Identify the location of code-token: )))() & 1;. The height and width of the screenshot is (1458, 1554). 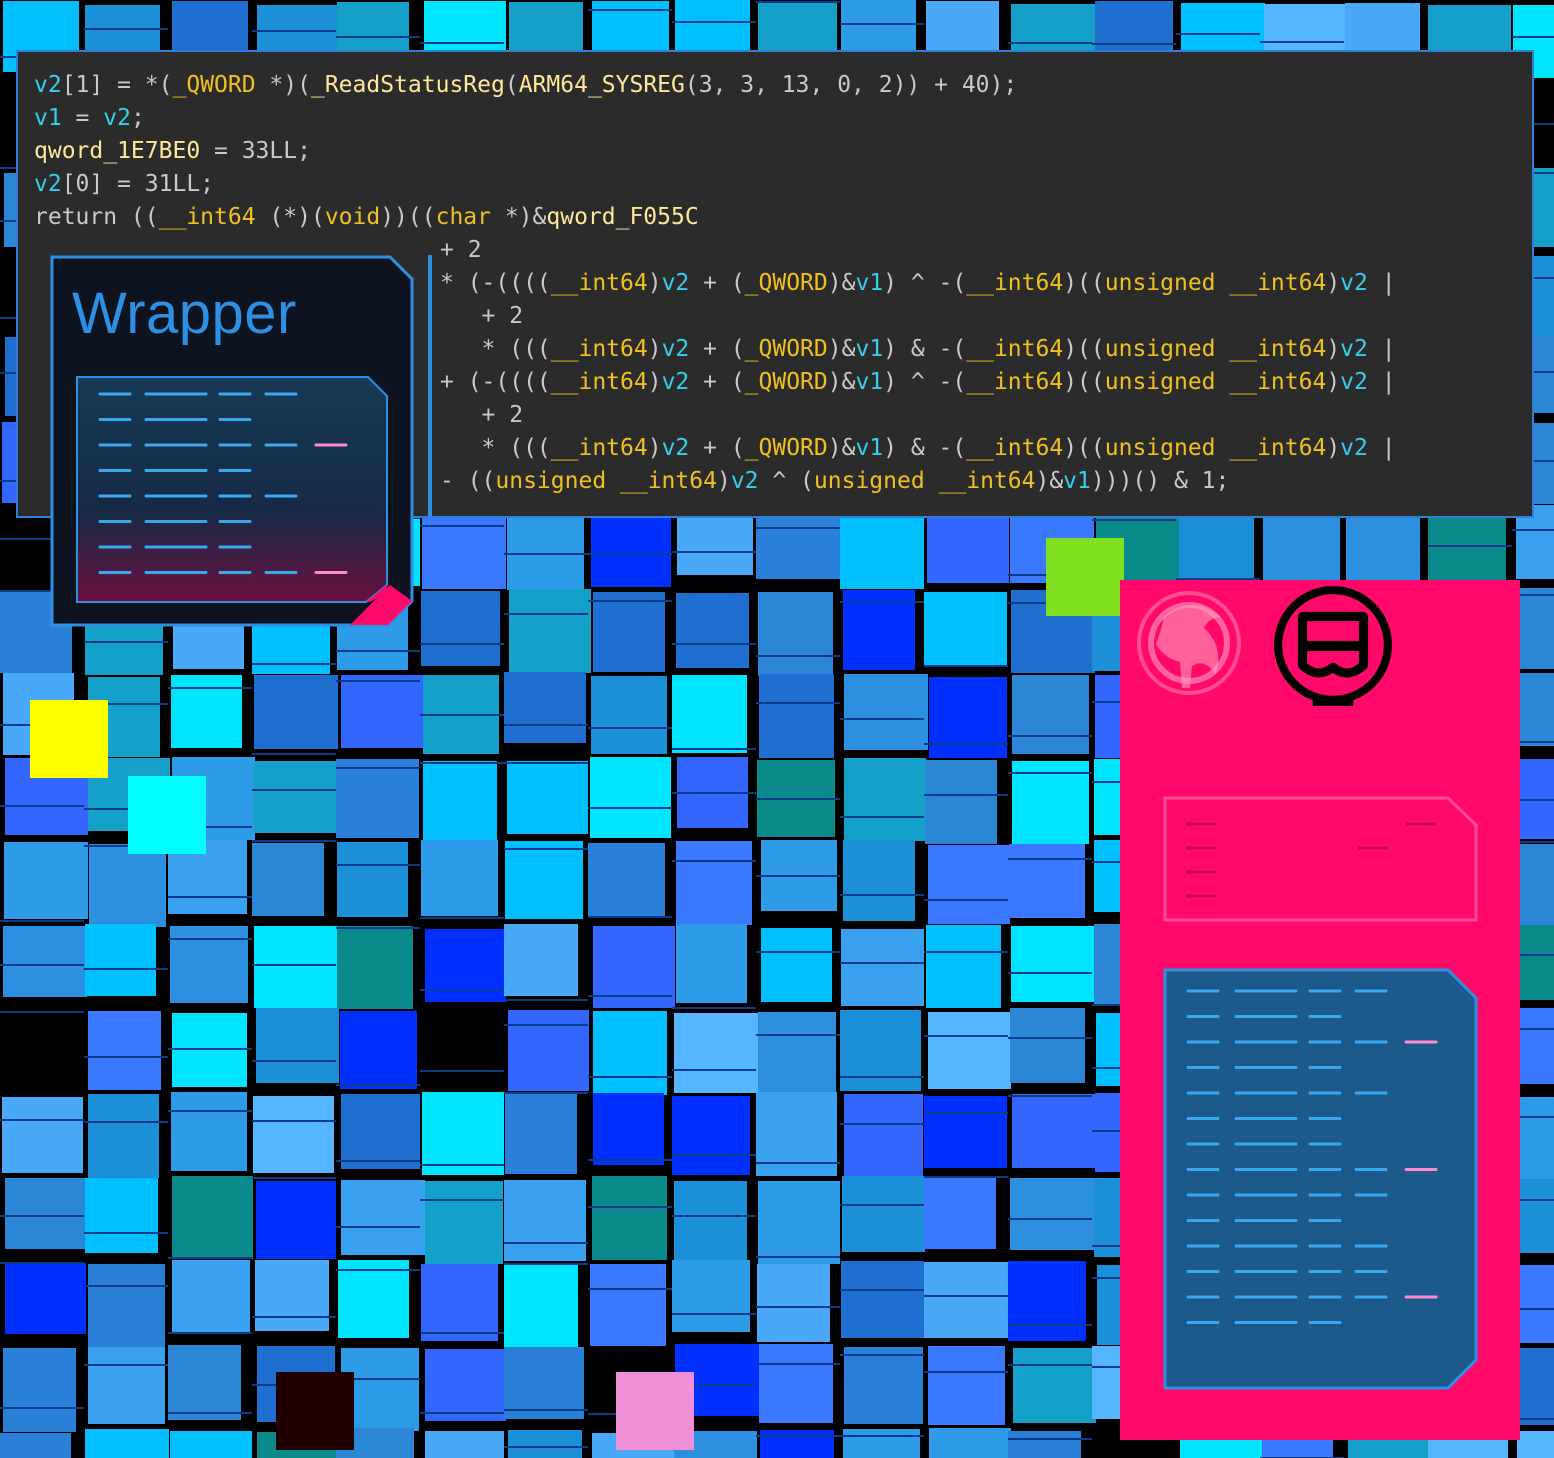
(1160, 481).